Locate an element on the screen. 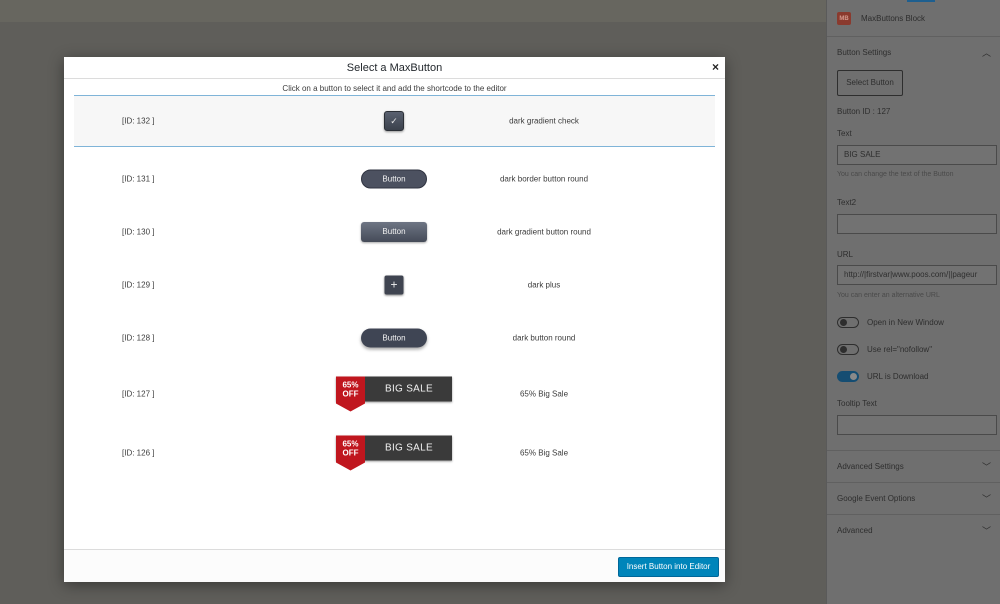 The height and width of the screenshot is (604, 1000). toggle-nofollow: Use rel="nofollow" is located at coordinates (884, 349).